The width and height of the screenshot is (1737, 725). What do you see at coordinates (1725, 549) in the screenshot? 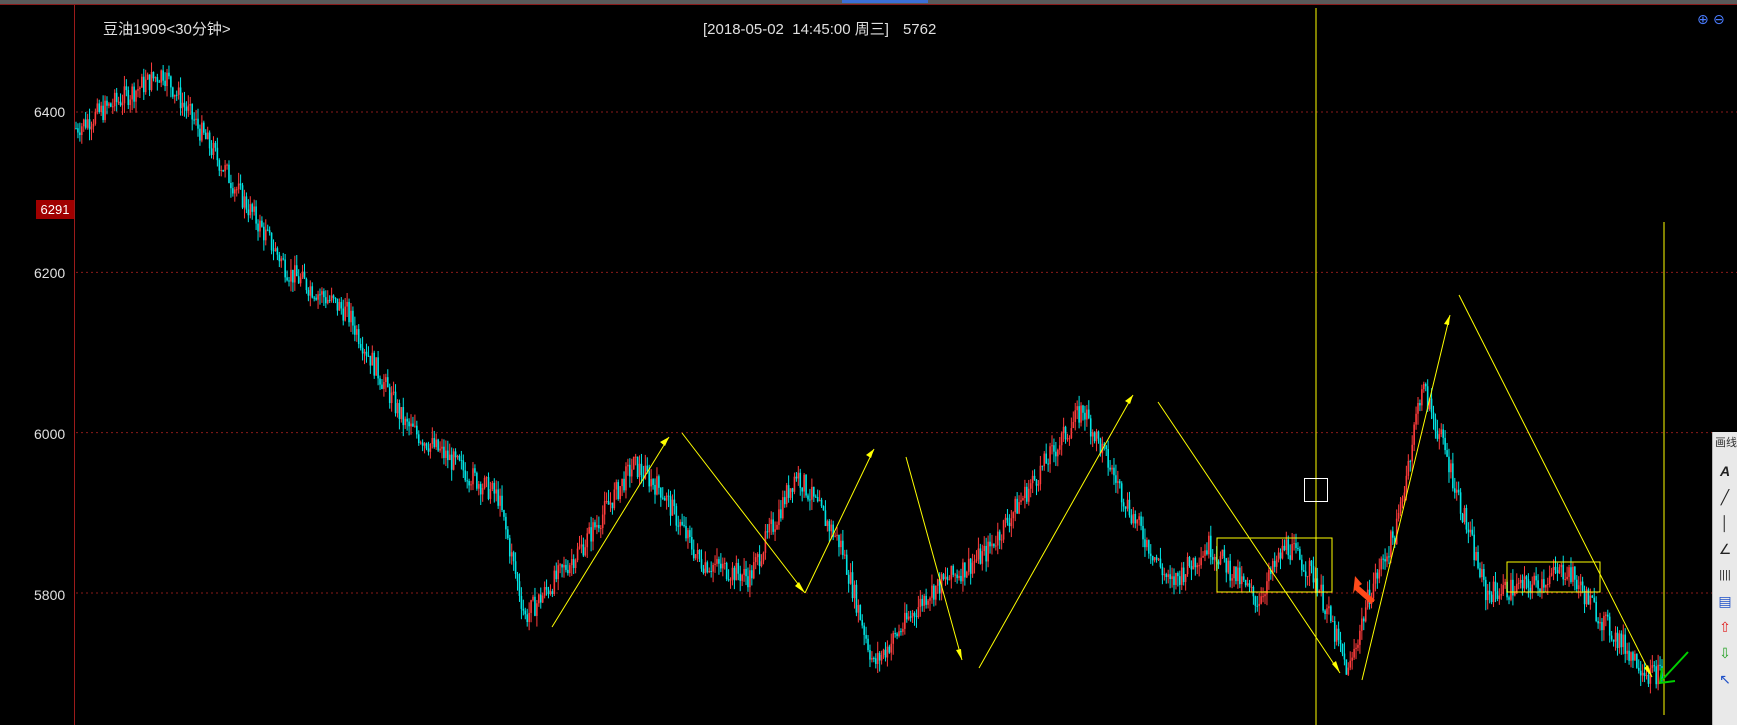
I see `angle-tool-icon: ∠` at bounding box center [1725, 549].